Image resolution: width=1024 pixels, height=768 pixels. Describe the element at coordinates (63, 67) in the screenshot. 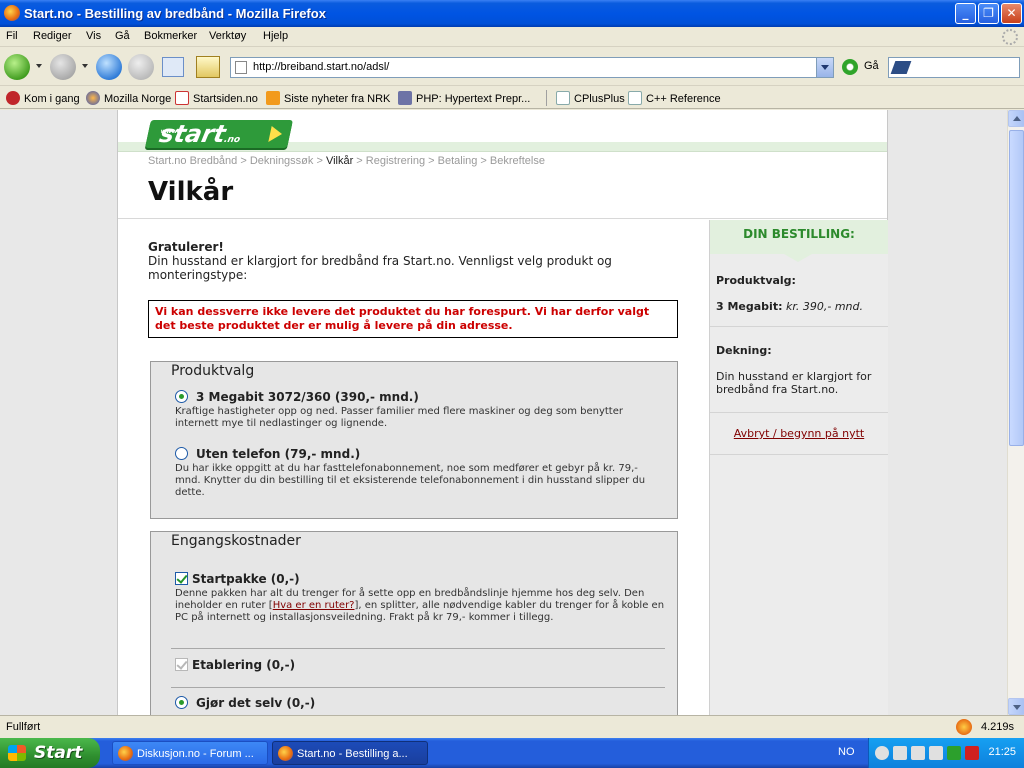

I see `forward-button` at that location.